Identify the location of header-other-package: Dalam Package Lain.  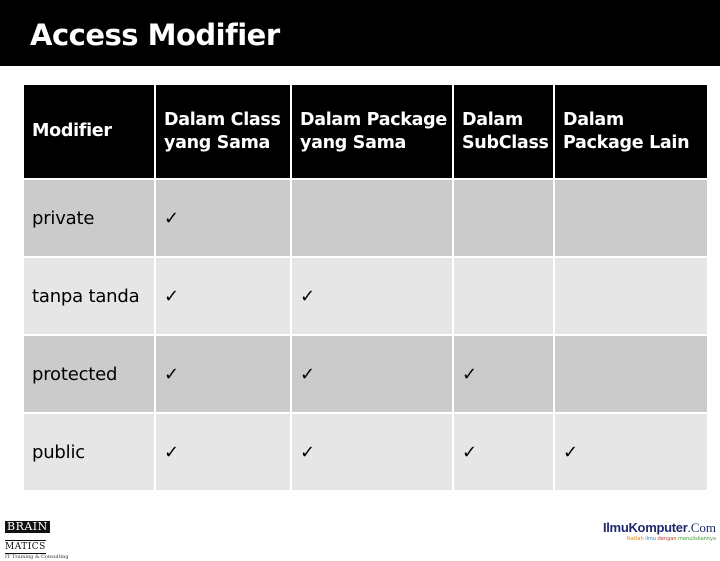
(631, 131).